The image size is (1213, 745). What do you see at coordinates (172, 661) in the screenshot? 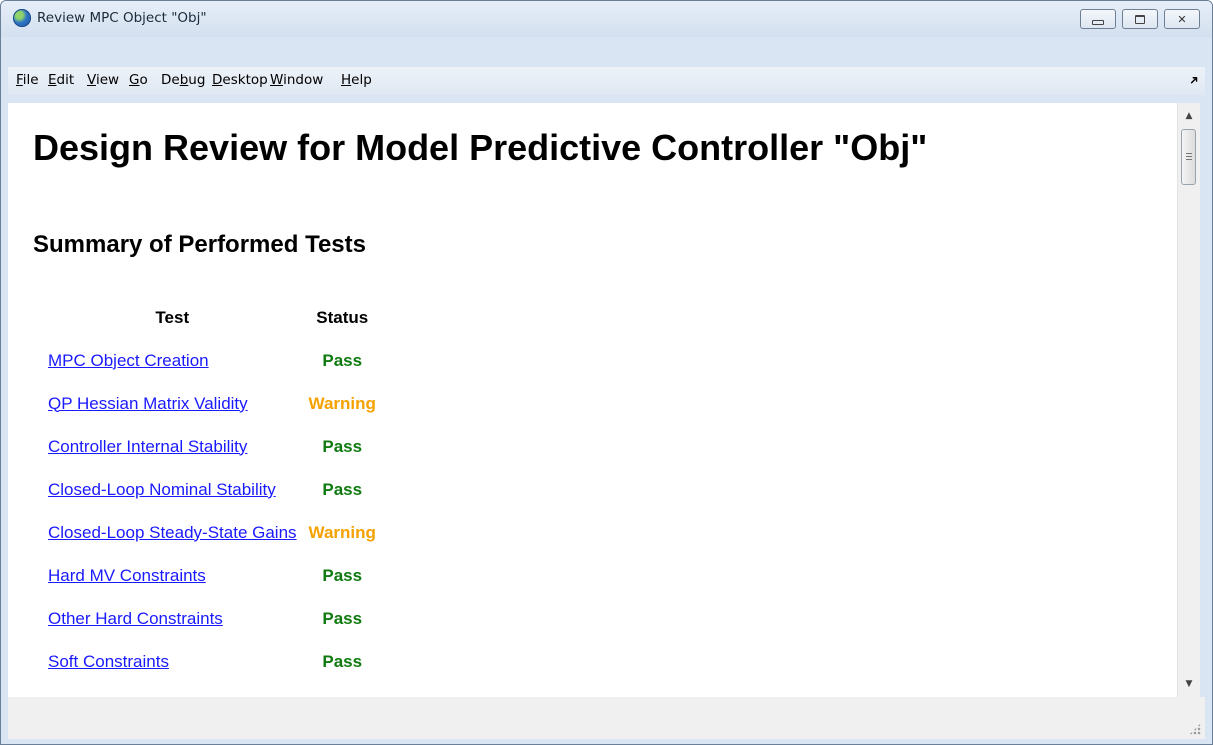
I see `test-cell: Soft Constraints` at bounding box center [172, 661].